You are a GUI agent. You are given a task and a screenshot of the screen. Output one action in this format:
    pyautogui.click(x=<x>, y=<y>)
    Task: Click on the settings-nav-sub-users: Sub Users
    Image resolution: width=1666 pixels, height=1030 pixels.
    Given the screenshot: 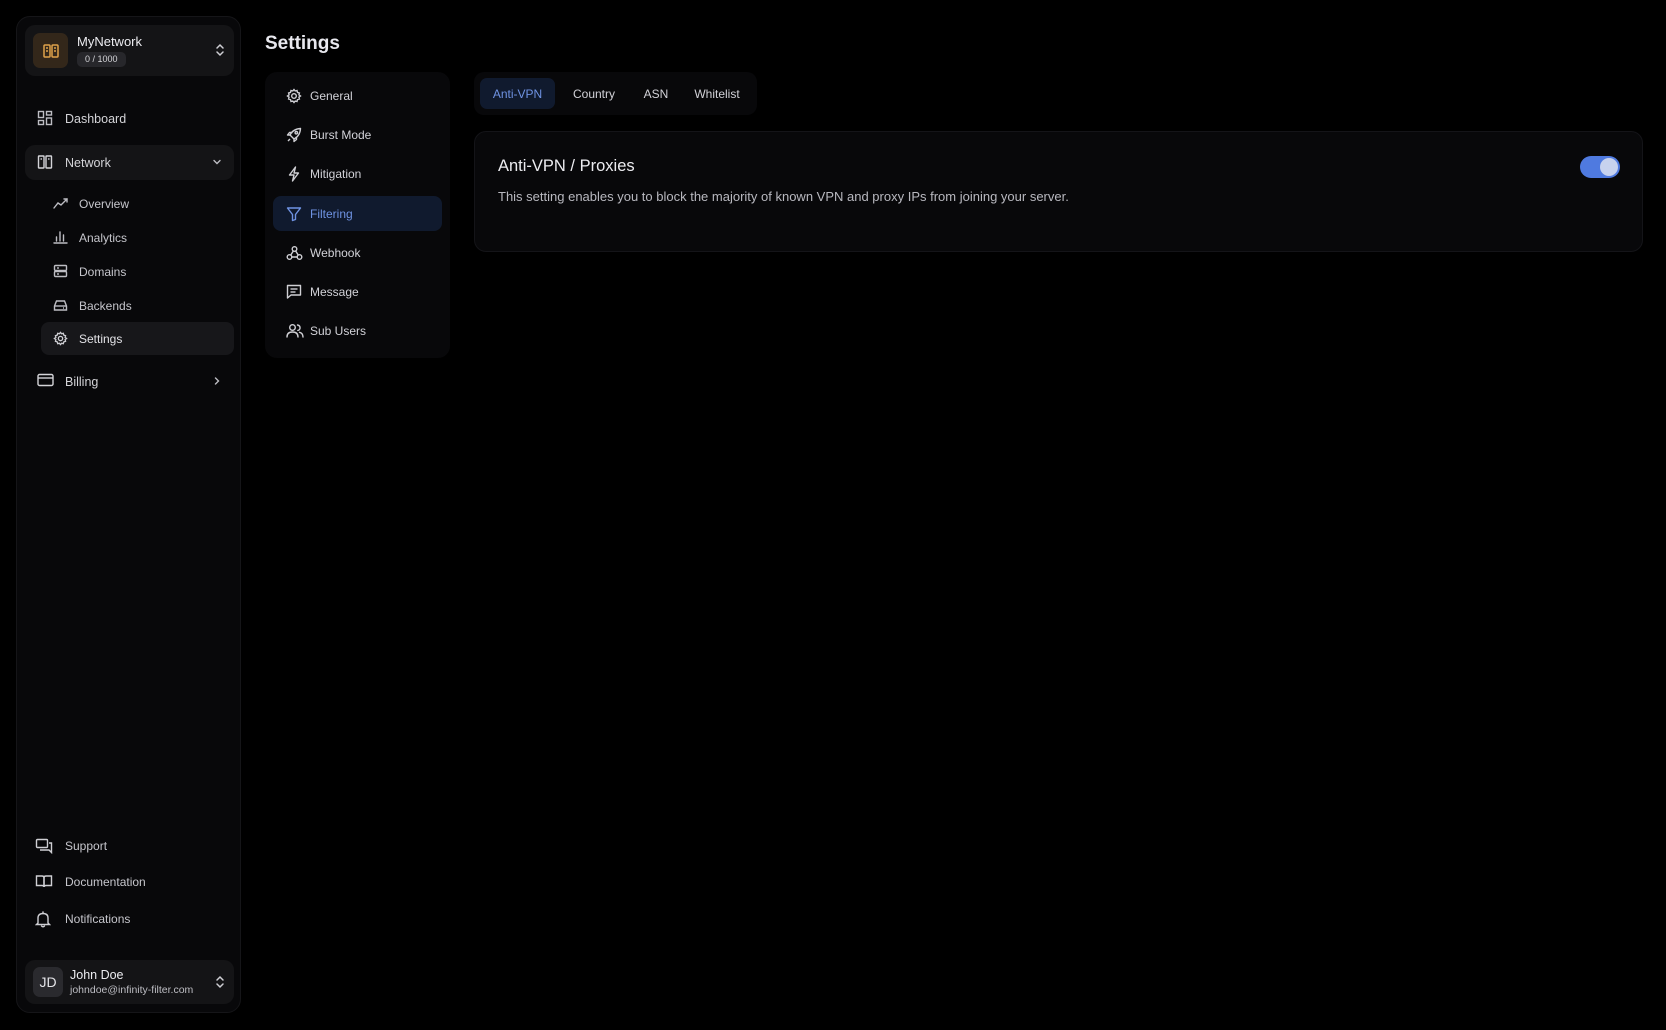 What is the action you would take?
    pyautogui.click(x=357, y=330)
    